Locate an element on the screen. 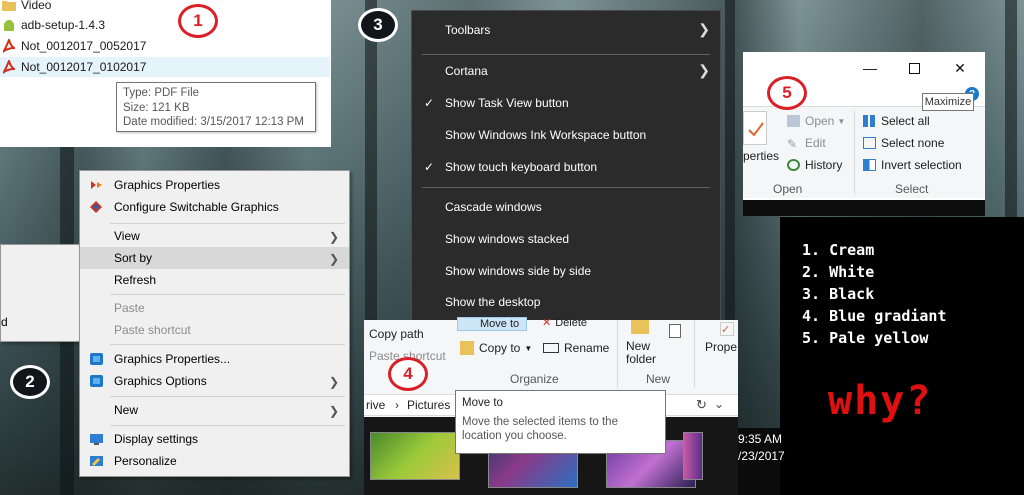 The image size is (1024, 495). group-label-select: Select is located at coordinates (912, 189).